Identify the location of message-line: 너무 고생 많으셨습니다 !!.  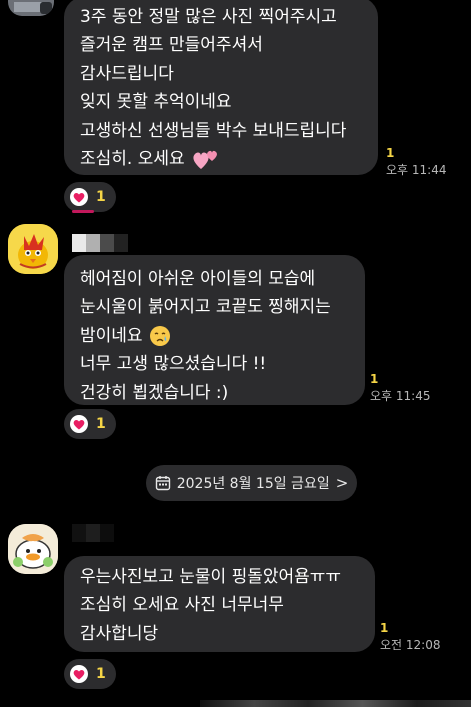
(173, 364).